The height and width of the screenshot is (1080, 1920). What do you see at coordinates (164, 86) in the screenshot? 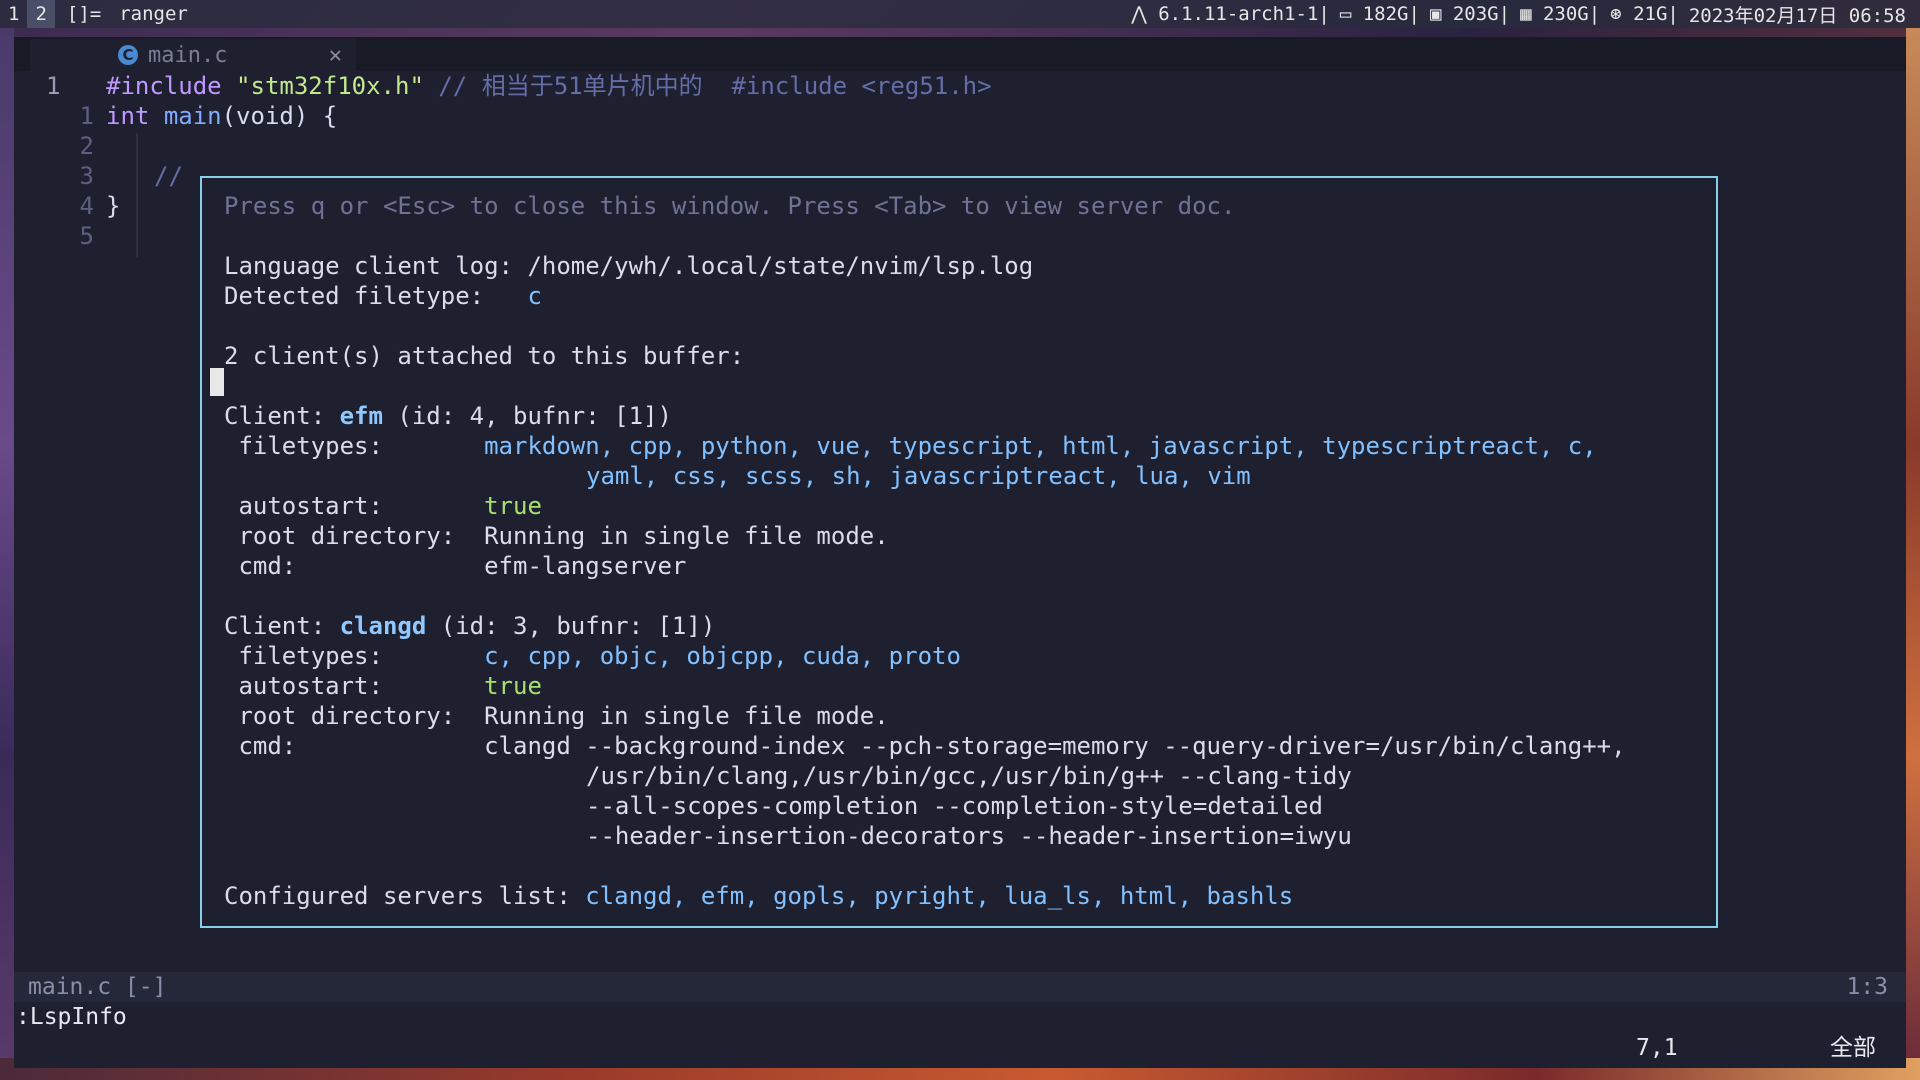
I see `include-directive: #include` at bounding box center [164, 86].